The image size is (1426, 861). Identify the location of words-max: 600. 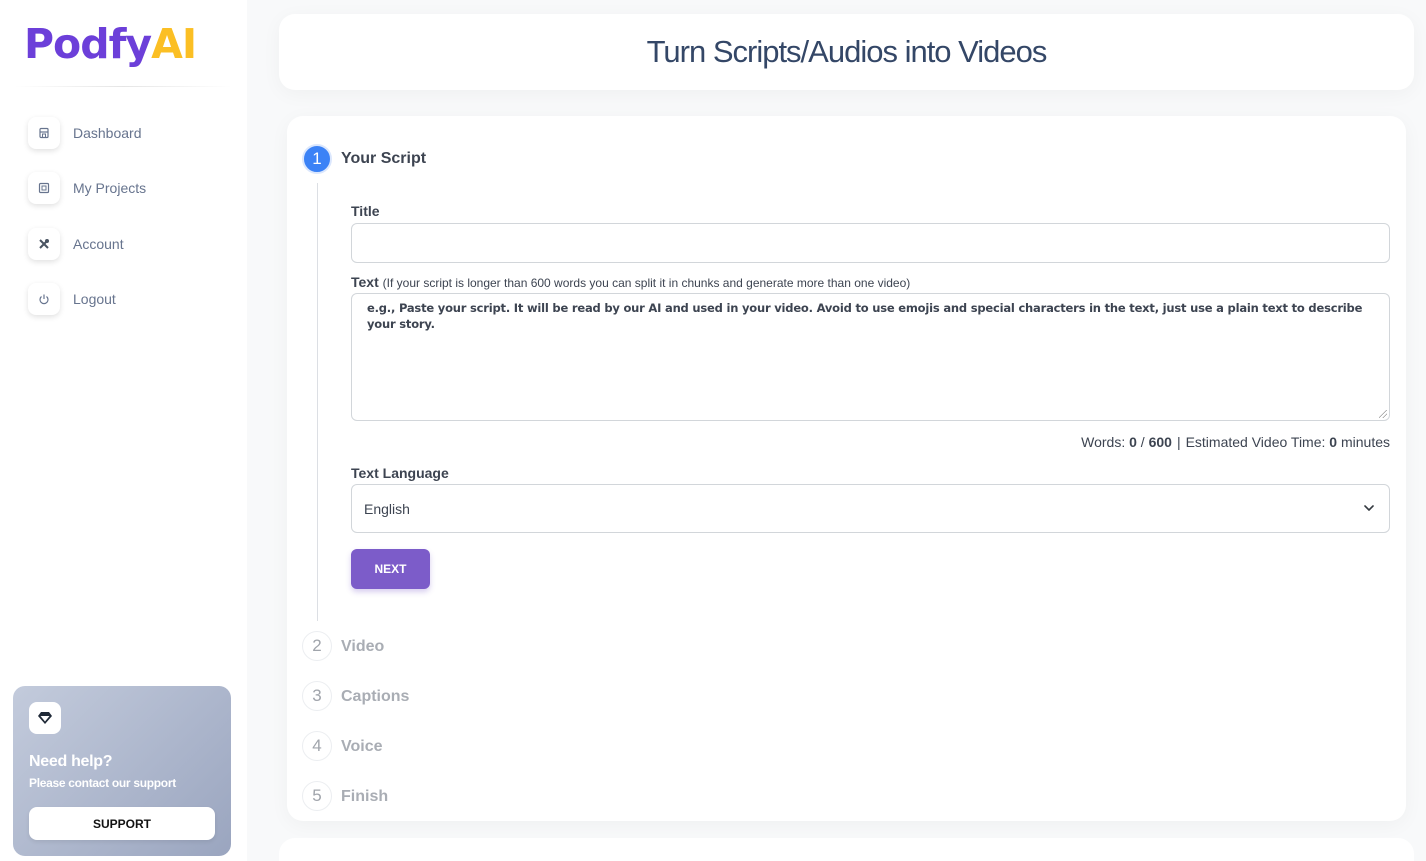
(1160, 442).